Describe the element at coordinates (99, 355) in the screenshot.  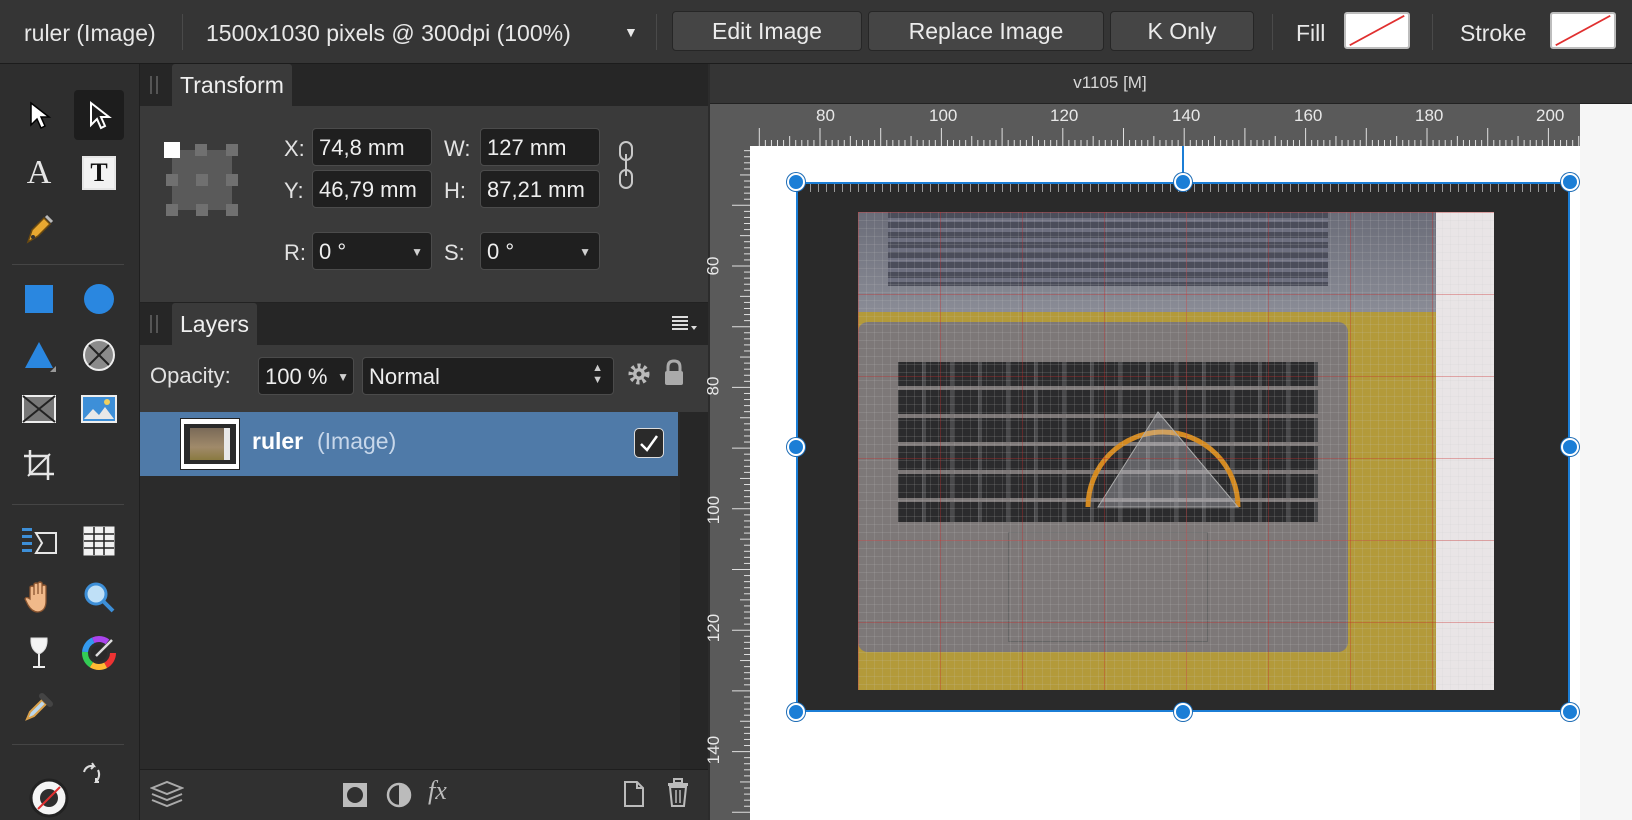
I see `vector-crop-circle-icon` at that location.